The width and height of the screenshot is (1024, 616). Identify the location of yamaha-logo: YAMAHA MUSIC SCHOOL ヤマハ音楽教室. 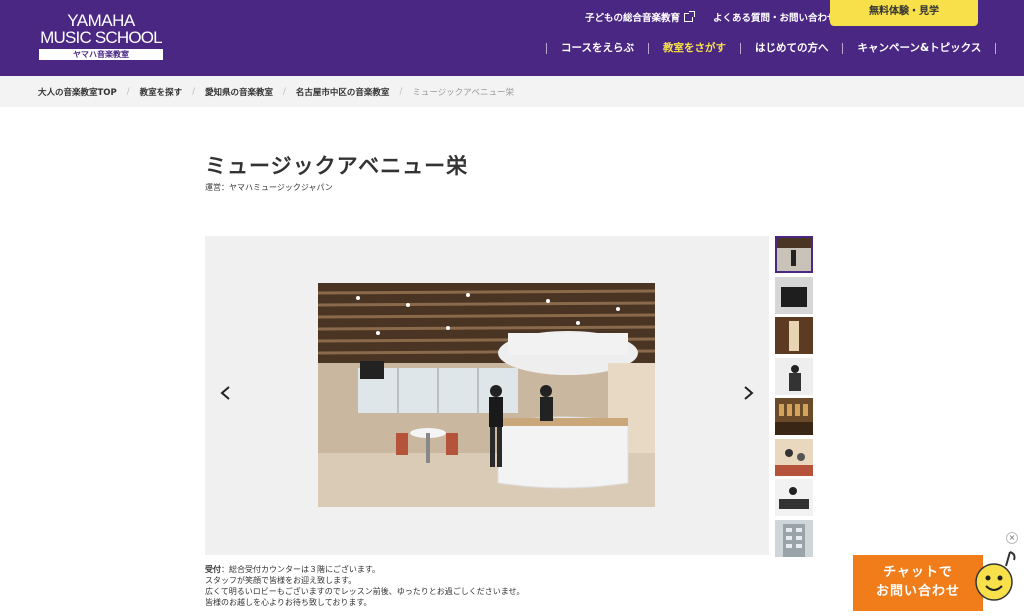
(101, 36).